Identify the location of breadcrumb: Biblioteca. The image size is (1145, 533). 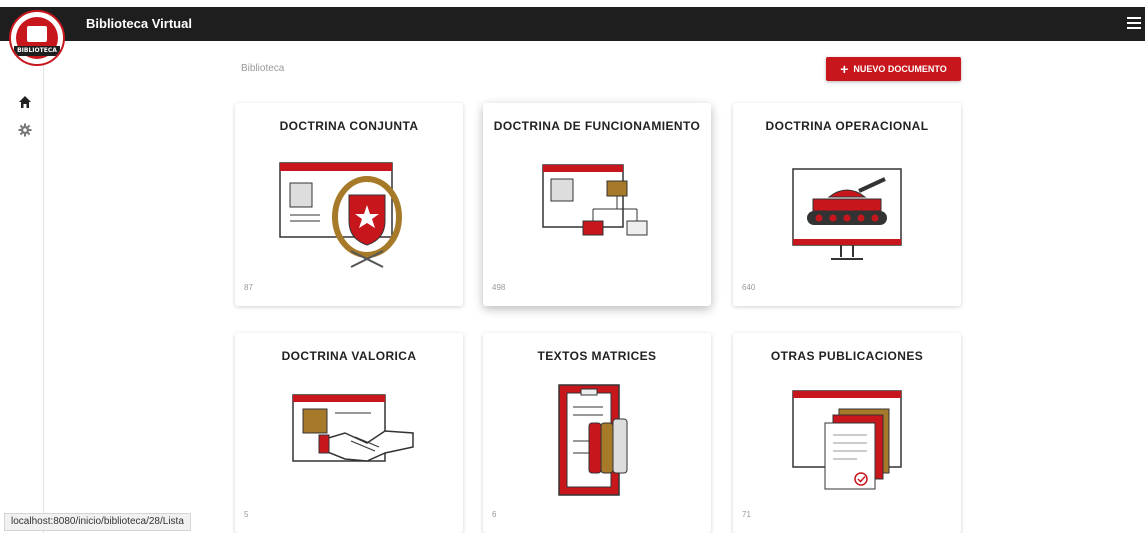
(262, 68).